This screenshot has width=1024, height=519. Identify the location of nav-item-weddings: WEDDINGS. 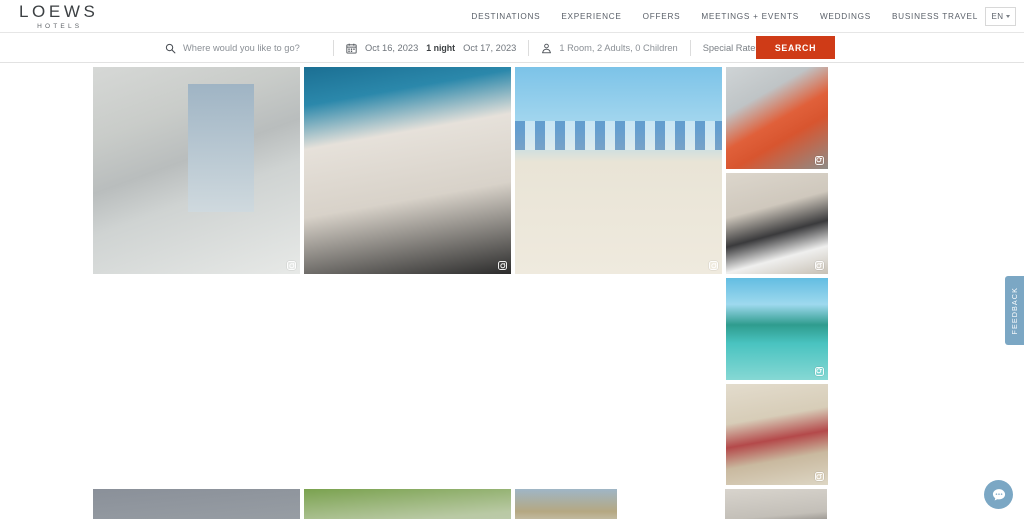
(845, 16).